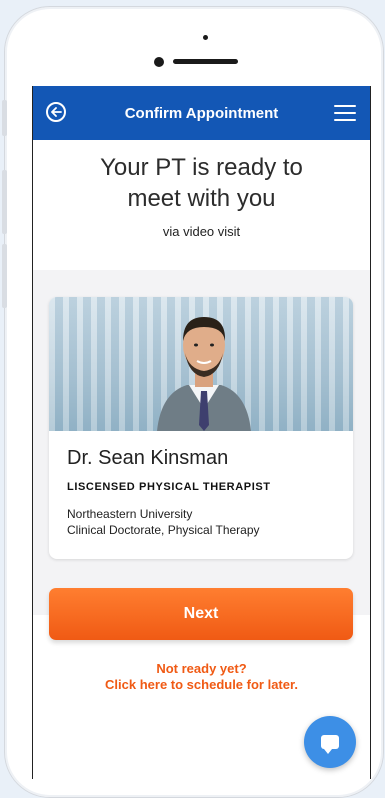 The image size is (385, 798). I want to click on sensor-dot, so click(205, 37).